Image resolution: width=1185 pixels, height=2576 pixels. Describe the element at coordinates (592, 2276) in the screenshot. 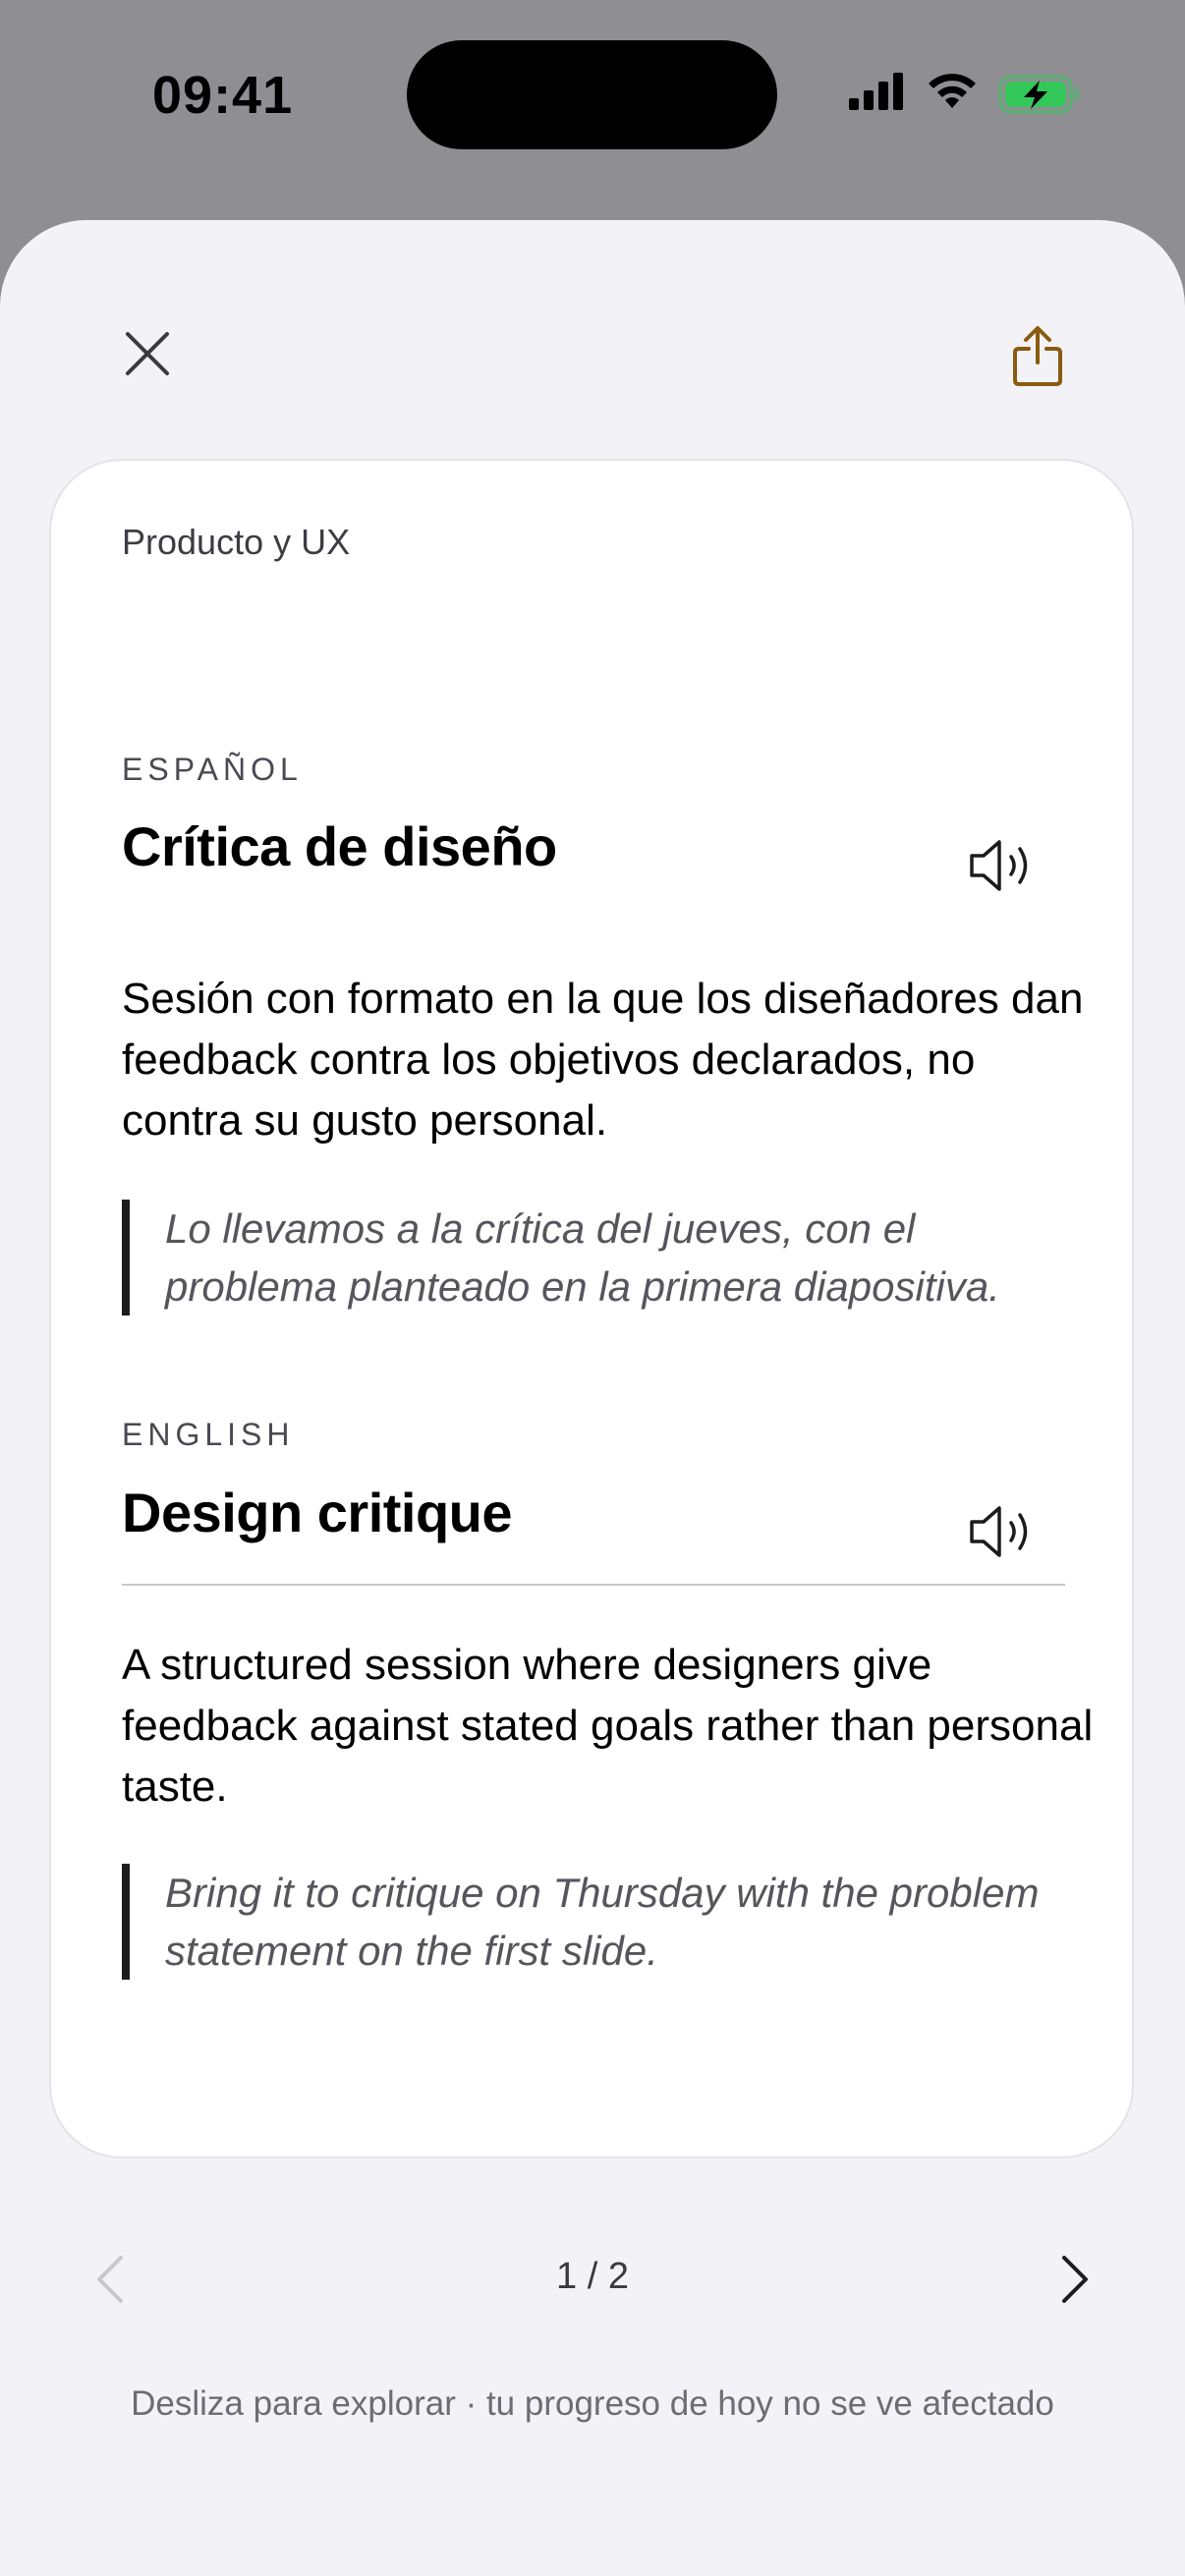

I see `page-indicator: 1 / 2` at that location.